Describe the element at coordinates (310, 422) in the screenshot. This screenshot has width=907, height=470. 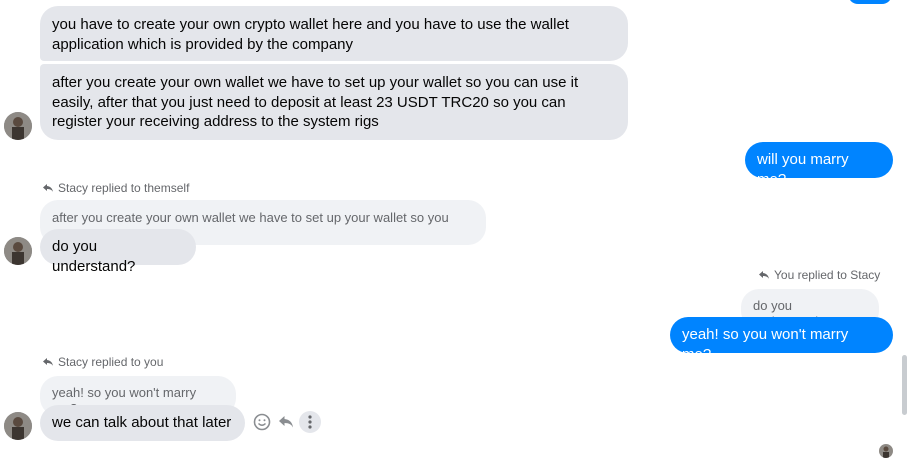
I see `more-options-icon` at that location.